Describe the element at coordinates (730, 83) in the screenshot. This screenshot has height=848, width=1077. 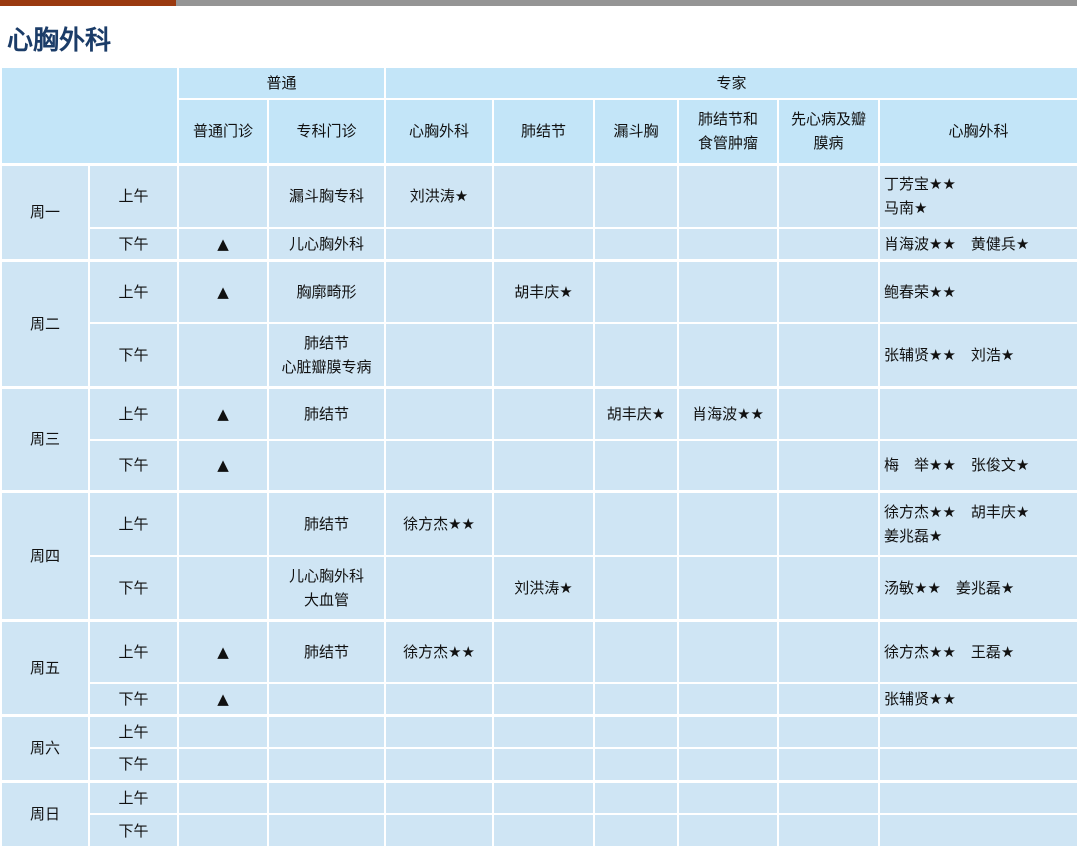
I see `group-header-expert: 专家` at that location.